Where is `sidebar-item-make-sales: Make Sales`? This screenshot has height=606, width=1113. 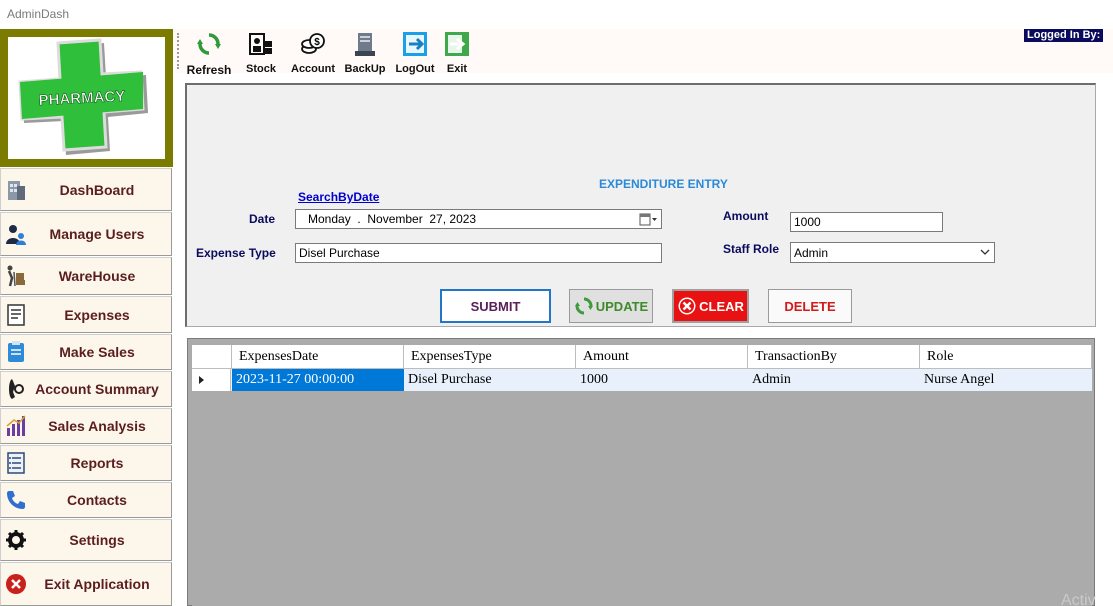
sidebar-item-make-sales: Make Sales is located at coordinates (86, 352).